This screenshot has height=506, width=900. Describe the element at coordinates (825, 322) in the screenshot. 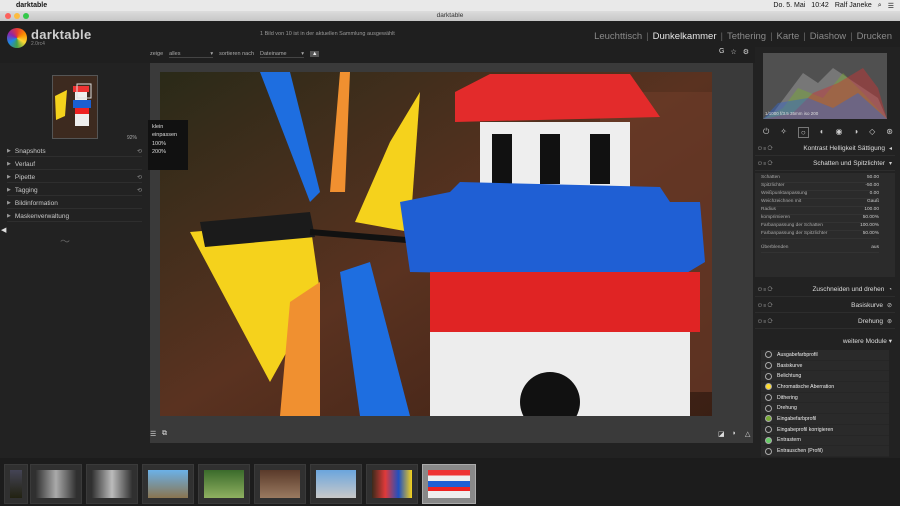

I see `module-rotation: ⏻ ≡ ⟳ Drehung ⊛` at that location.